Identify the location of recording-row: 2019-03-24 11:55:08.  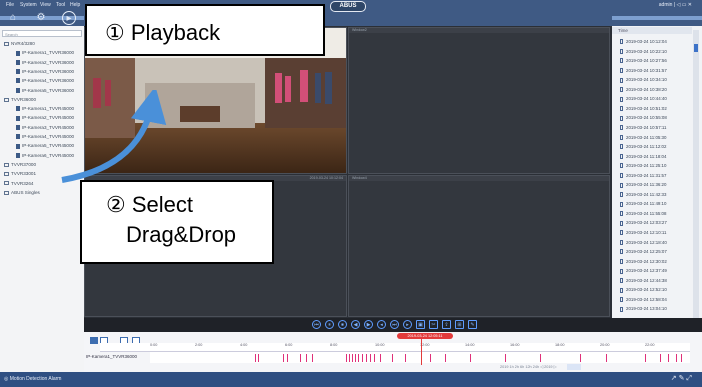
(643, 214).